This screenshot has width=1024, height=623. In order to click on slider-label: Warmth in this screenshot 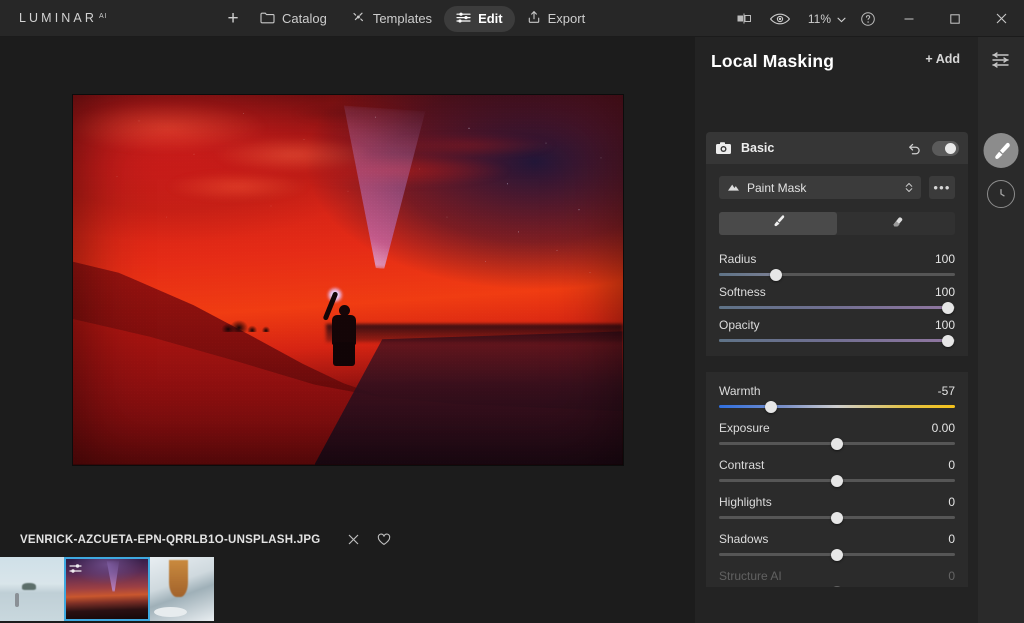, I will do `click(740, 391)`.